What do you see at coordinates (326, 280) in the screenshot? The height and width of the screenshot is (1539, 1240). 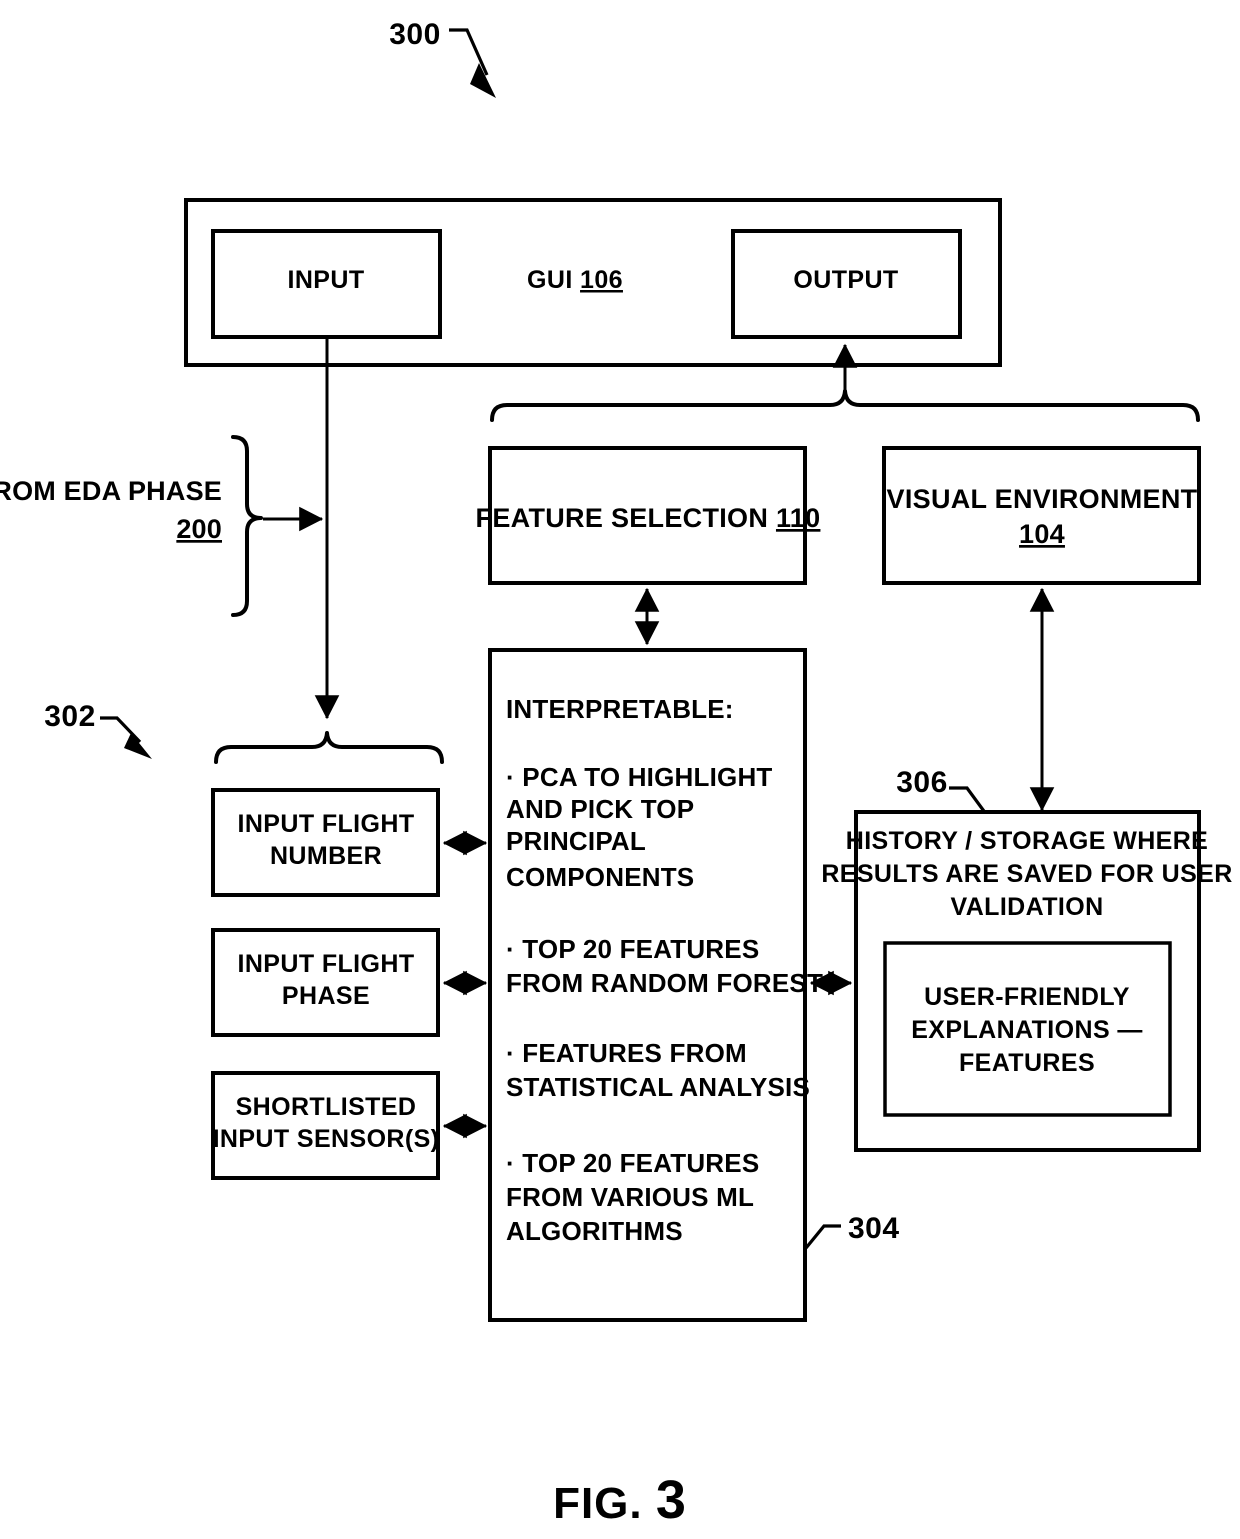 I see `gui-input-label: INPUT` at bounding box center [326, 280].